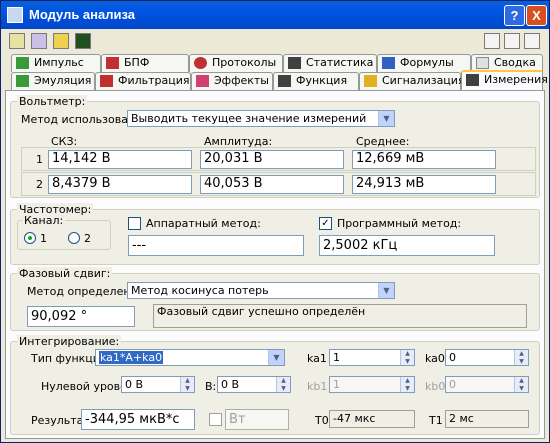  What do you see at coordinates (158, 384) in the screenshot?
I see `zero-level-a-spinner: 0 В ▲ ▼` at bounding box center [158, 384].